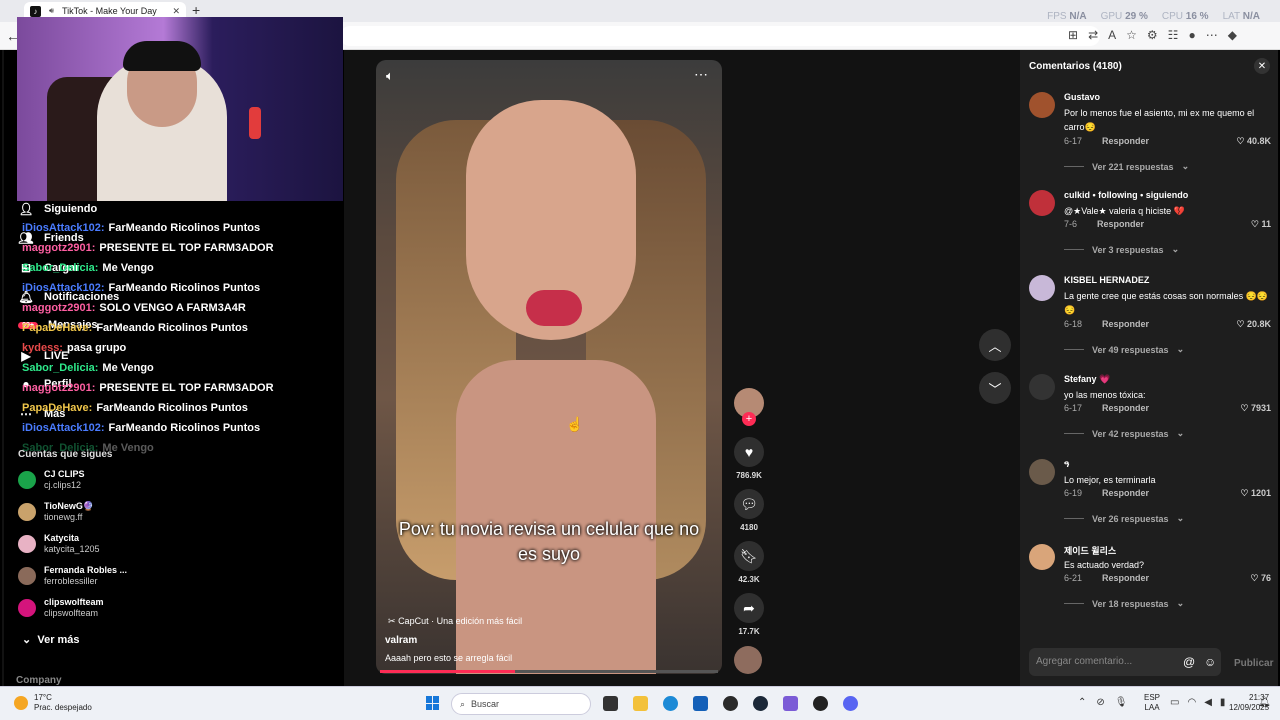 This screenshot has width=1280, height=720. I want to click on display-icon: ▭, so click(1174, 702).